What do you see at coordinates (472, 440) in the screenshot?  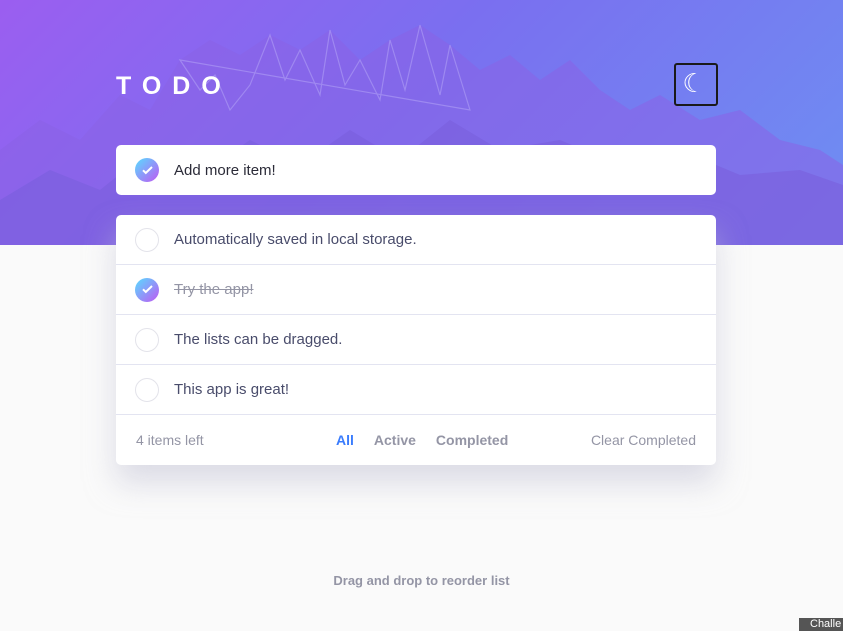 I see `filter-completed: Completed` at bounding box center [472, 440].